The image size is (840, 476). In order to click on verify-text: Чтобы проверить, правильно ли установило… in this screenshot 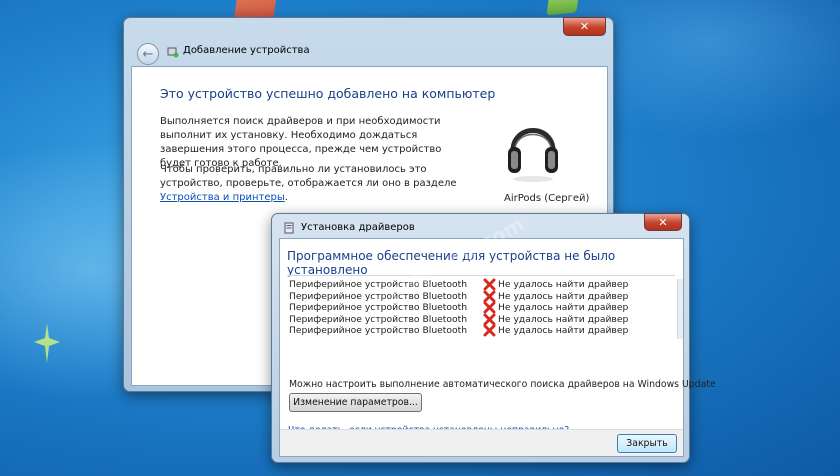, I will do `click(310, 184)`.